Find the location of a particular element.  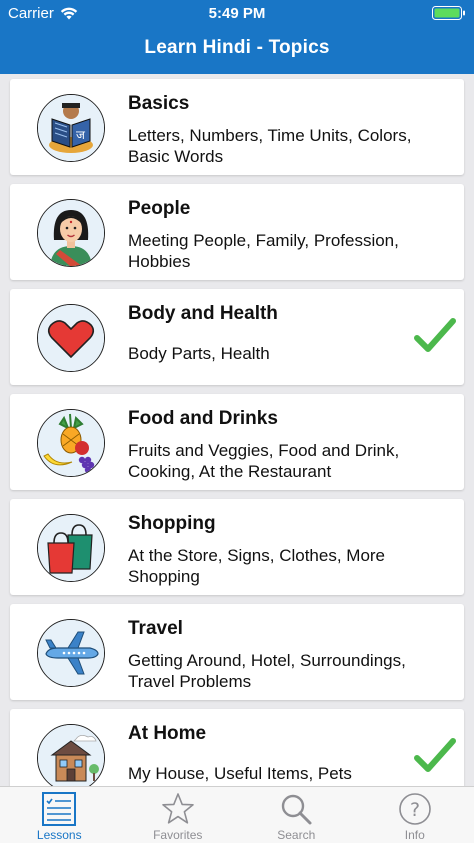

topic-title: Travel is located at coordinates (155, 629).